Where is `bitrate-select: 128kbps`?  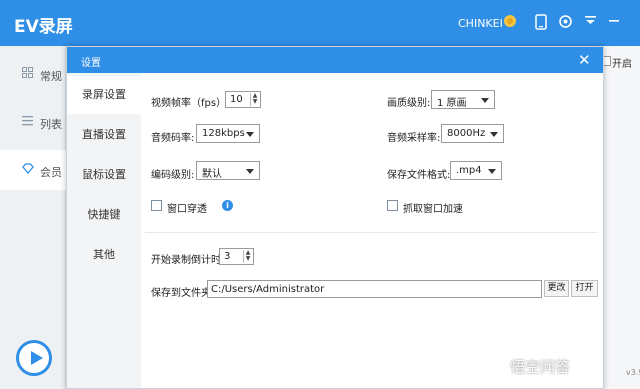 bitrate-select: 128kbps is located at coordinates (228, 133).